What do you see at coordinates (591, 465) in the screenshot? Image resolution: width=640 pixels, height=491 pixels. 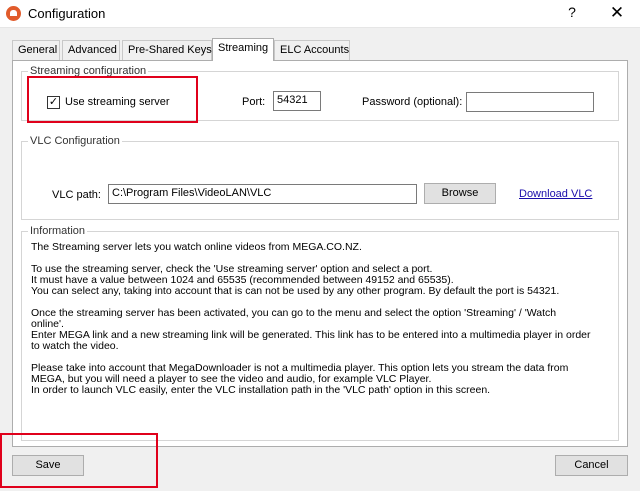 I see `cancel-button: Cancel` at bounding box center [591, 465].